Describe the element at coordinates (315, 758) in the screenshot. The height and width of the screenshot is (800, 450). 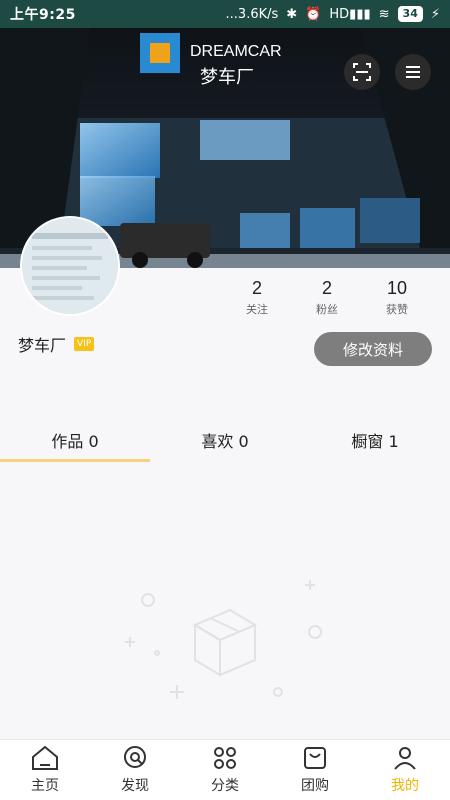
I see `groupbuy-icon` at that location.